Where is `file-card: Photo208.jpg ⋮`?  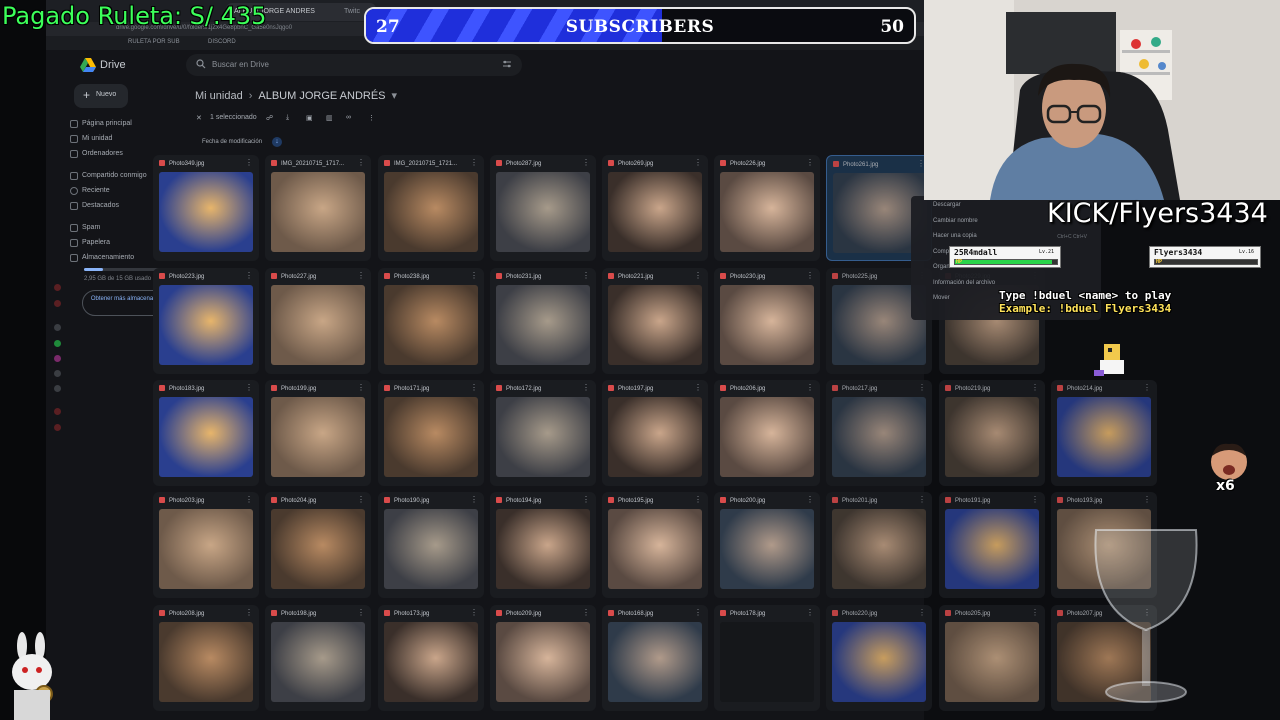 file-card: Photo208.jpg ⋮ is located at coordinates (206, 658).